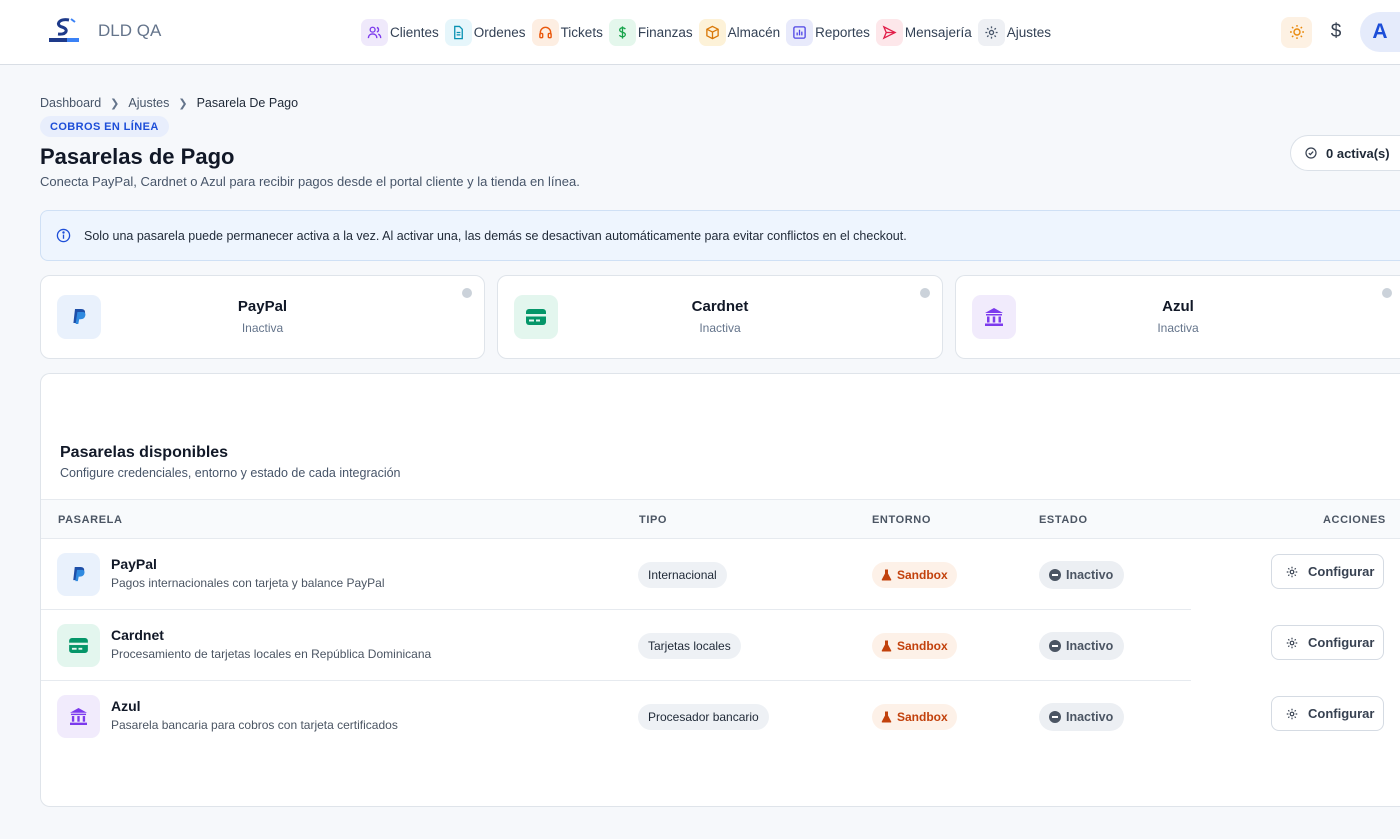 This screenshot has width=1400, height=839. What do you see at coordinates (126, 706) in the screenshot?
I see `gateway-name: Azul` at bounding box center [126, 706].